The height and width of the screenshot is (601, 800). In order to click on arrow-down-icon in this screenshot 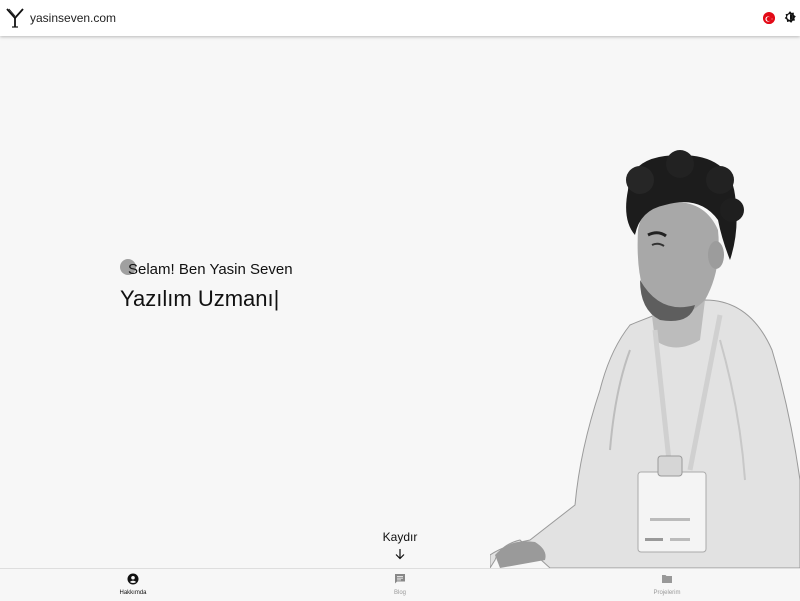, I will do `click(400, 554)`.